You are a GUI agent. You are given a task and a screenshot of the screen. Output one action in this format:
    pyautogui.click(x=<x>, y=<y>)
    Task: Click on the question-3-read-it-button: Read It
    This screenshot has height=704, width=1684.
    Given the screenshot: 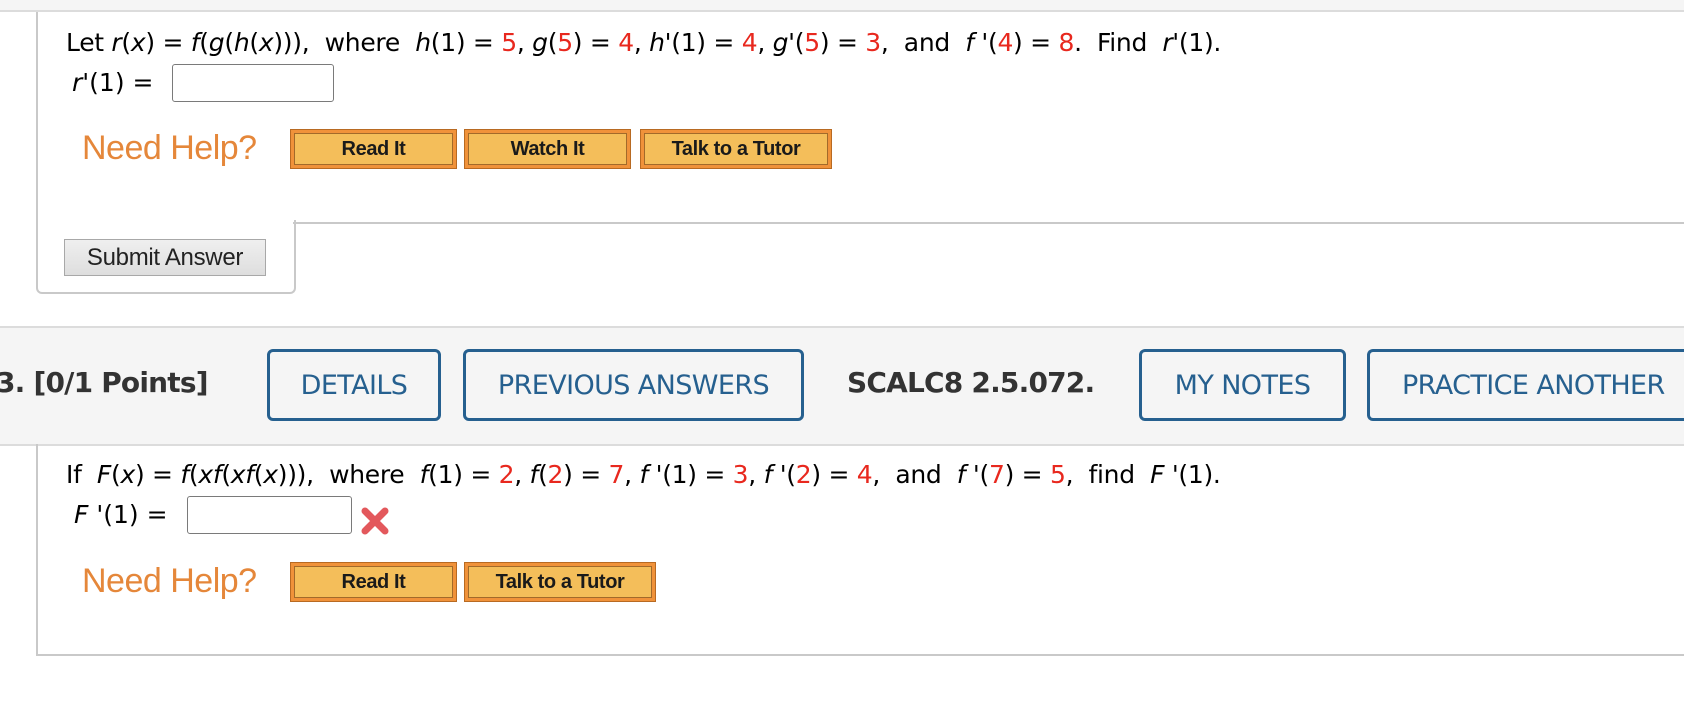 What is the action you would take?
    pyautogui.click(x=373, y=582)
    